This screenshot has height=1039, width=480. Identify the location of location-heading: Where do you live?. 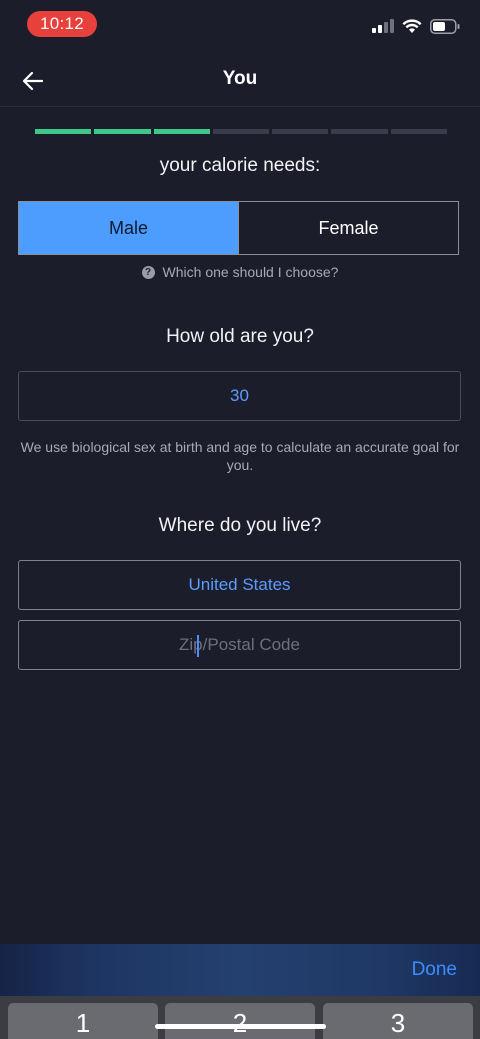
(240, 525).